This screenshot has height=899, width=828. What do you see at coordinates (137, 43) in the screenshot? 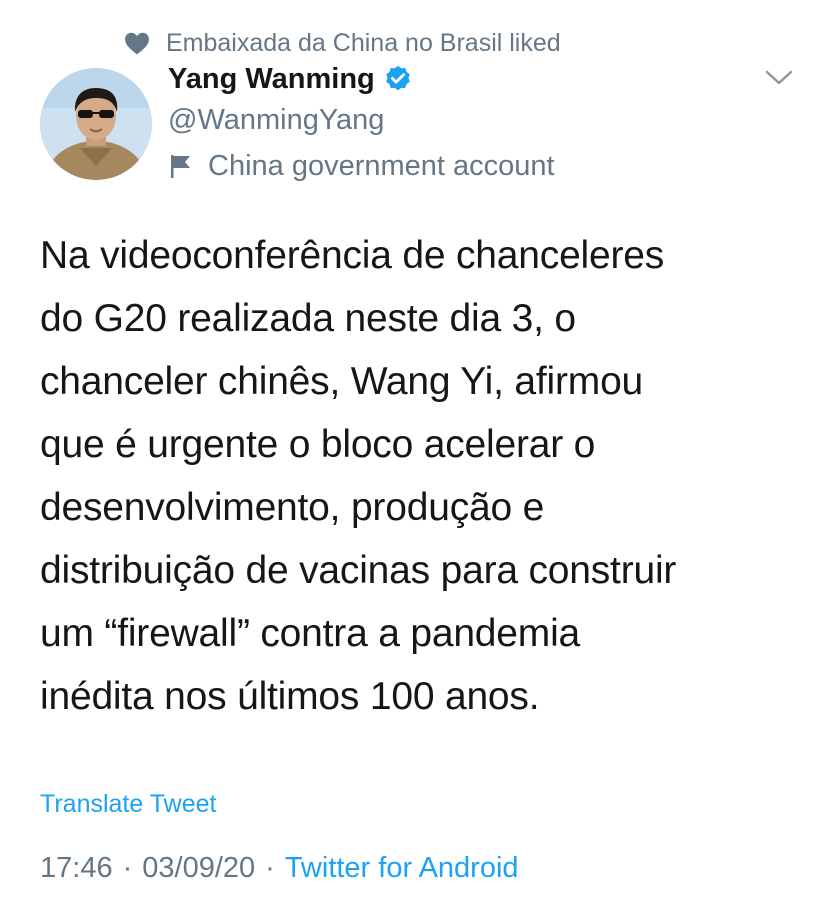
I see `heart-icon` at bounding box center [137, 43].